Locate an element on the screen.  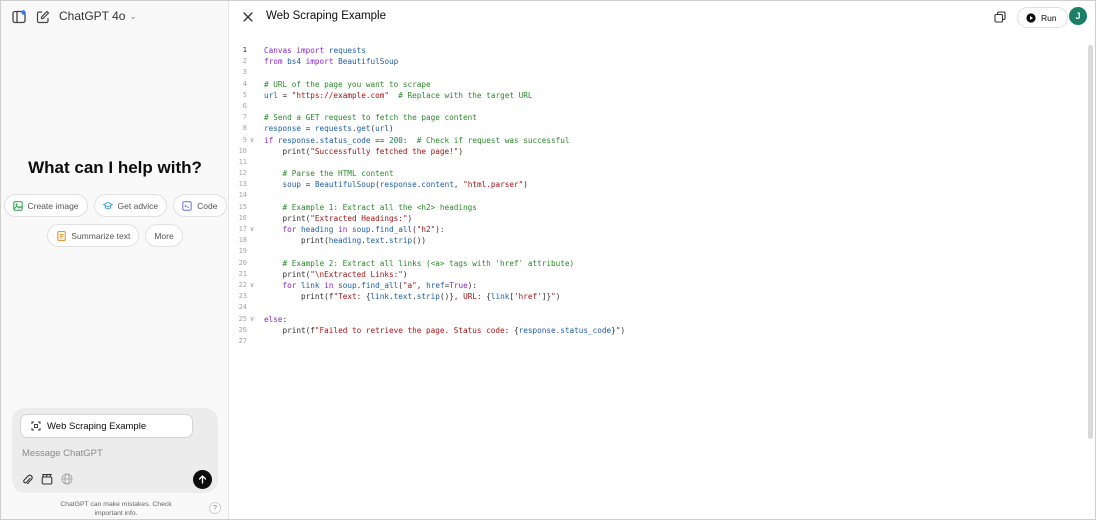
paperclip-icon is located at coordinates (28, 479).